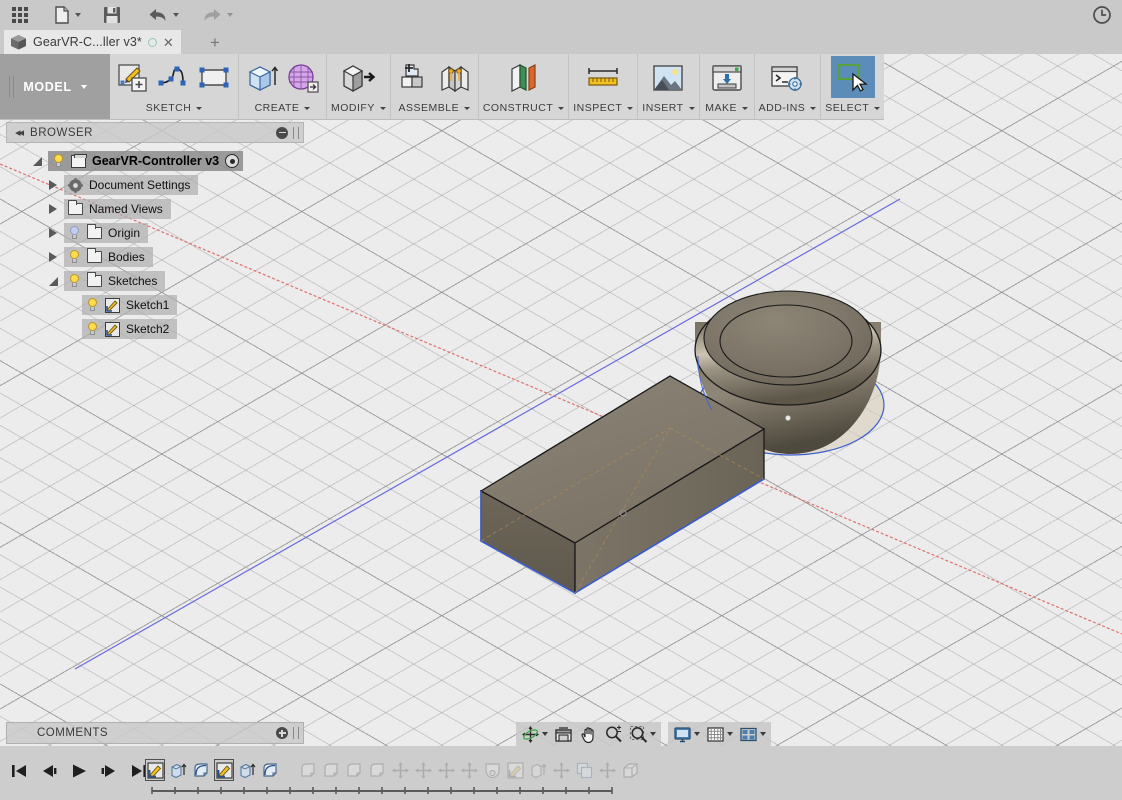  I want to click on create-sketch-tool, so click(133, 78).